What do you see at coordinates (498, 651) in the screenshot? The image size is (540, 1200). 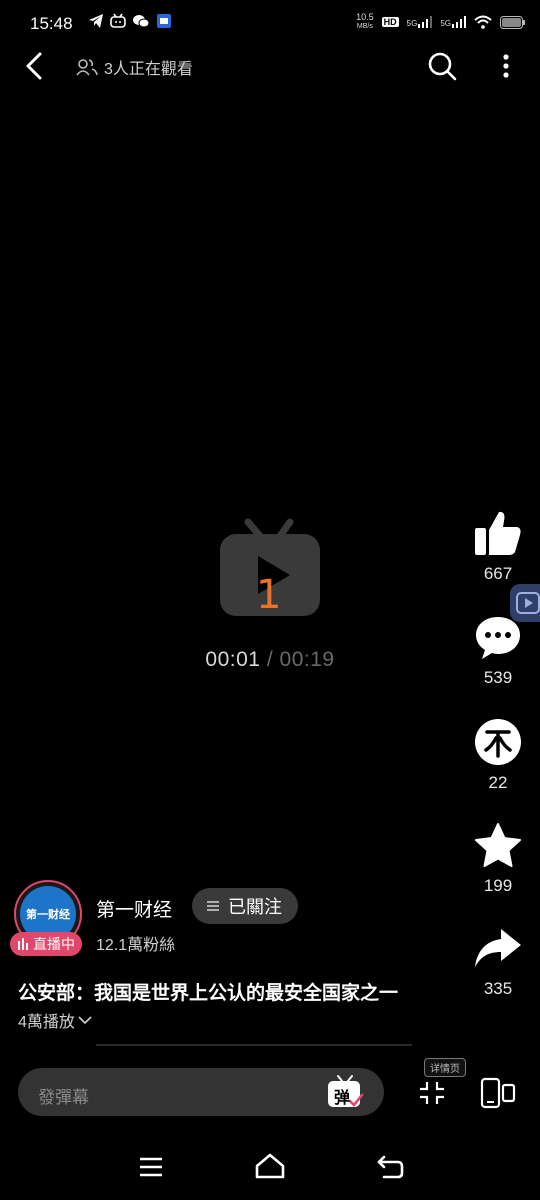 I see `comment-action: 539` at bounding box center [498, 651].